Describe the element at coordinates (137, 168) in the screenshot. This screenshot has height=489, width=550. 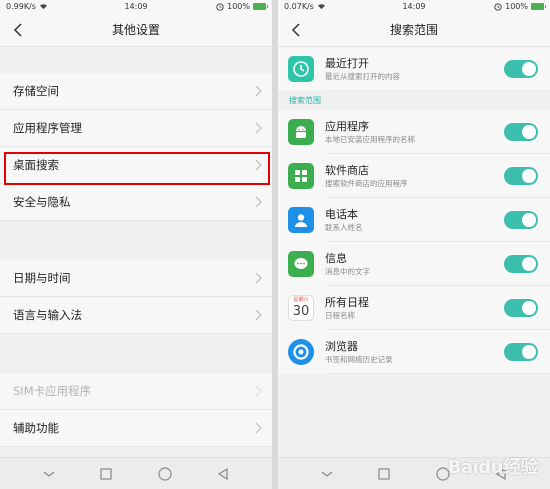
I see `highlight-box` at that location.